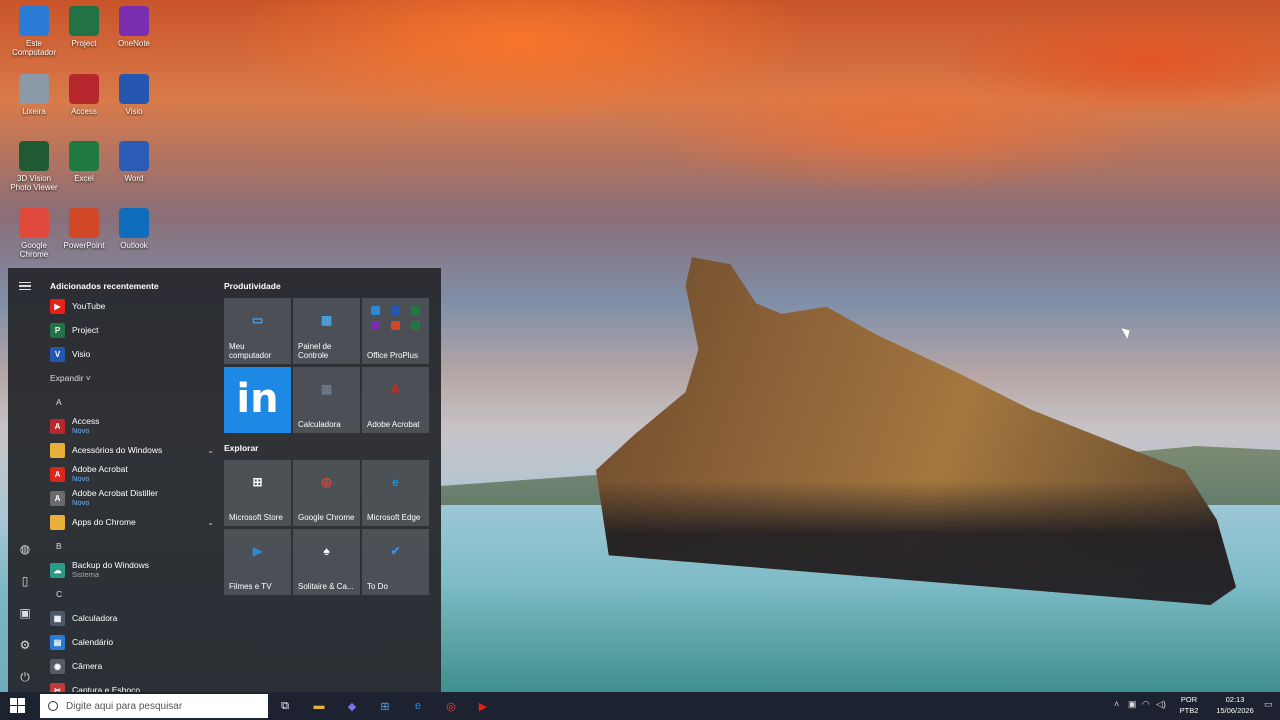  Describe the element at coordinates (1235, 699) in the screenshot. I see `clock-time: 02:13` at that location.